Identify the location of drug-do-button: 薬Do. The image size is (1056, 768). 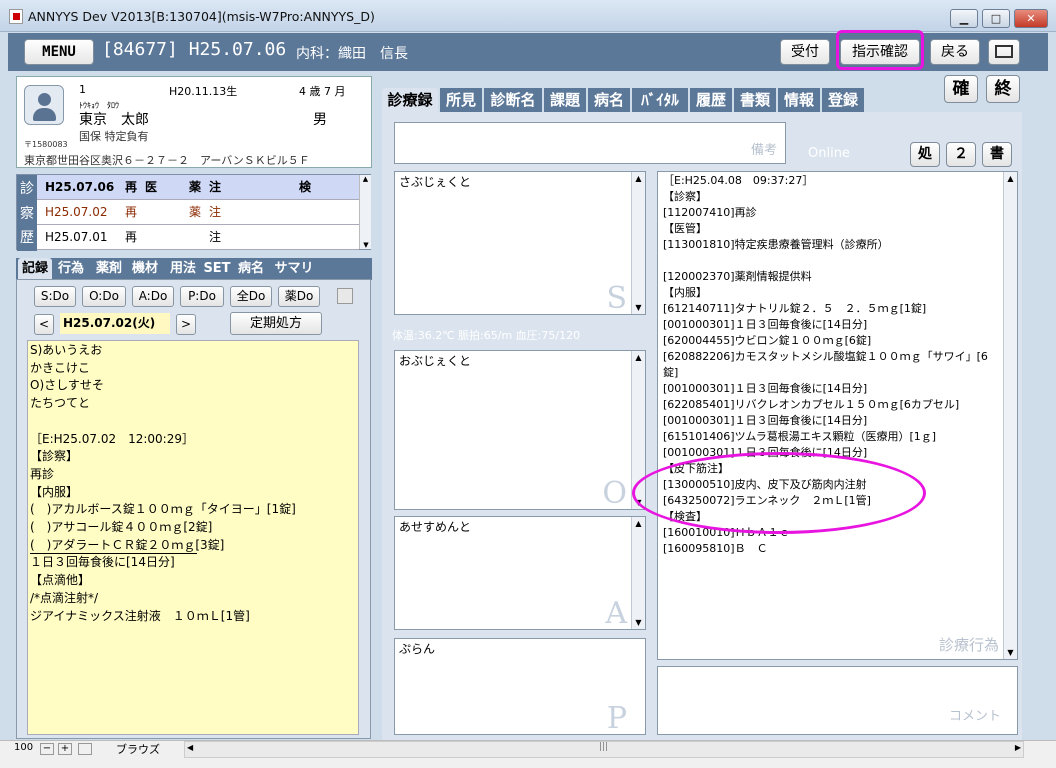
(299, 296).